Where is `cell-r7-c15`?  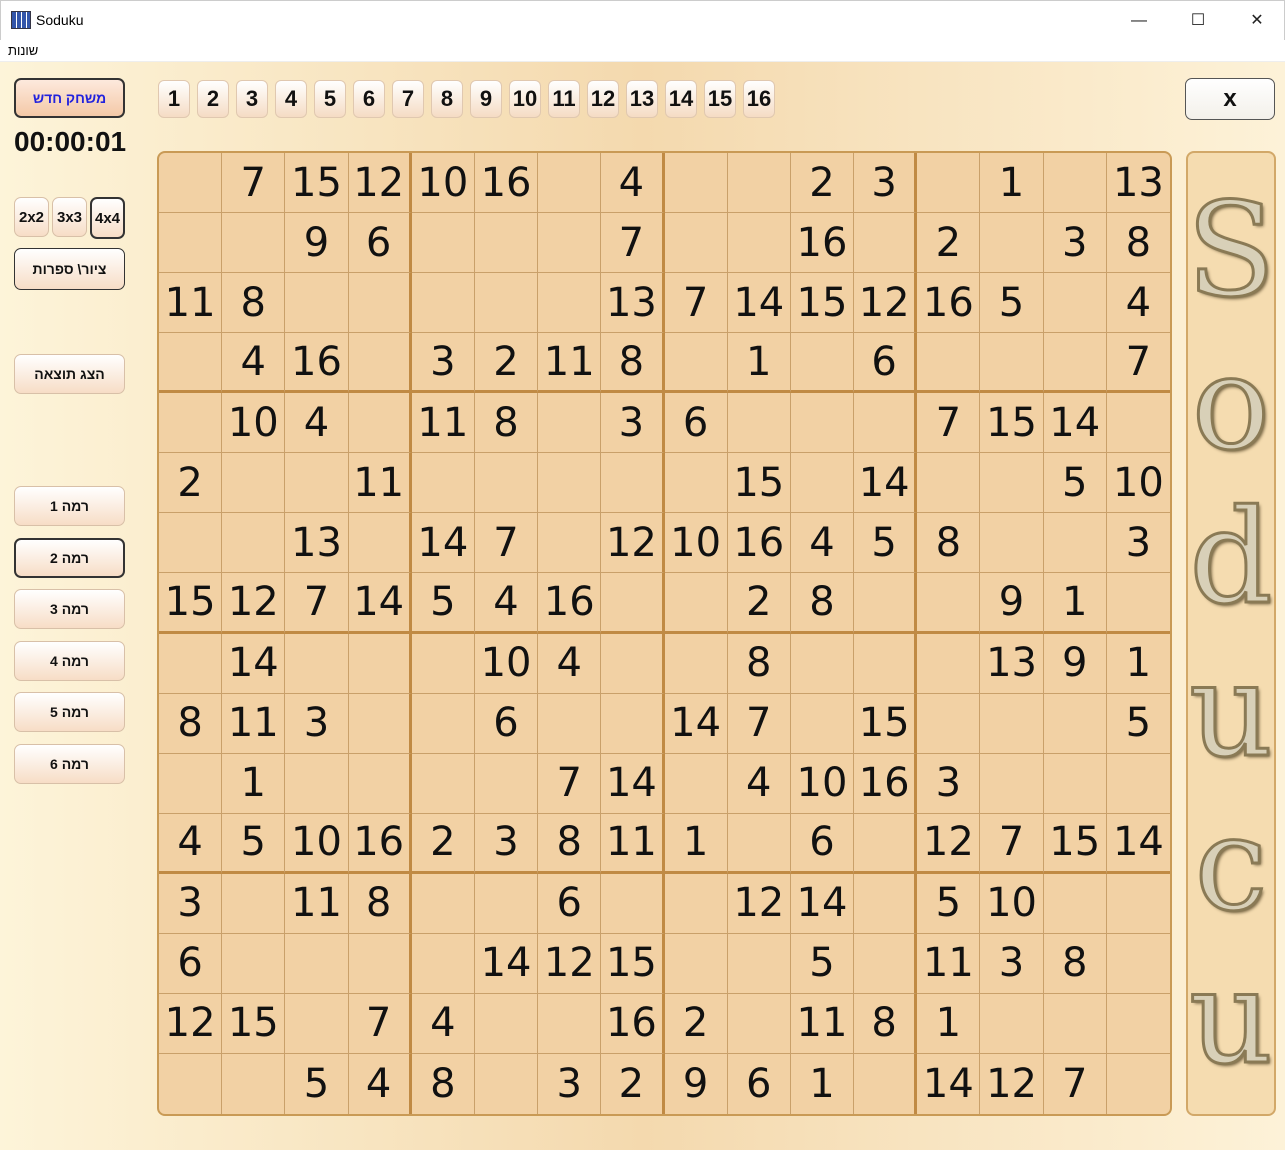 cell-r7-c15 is located at coordinates (1075, 543).